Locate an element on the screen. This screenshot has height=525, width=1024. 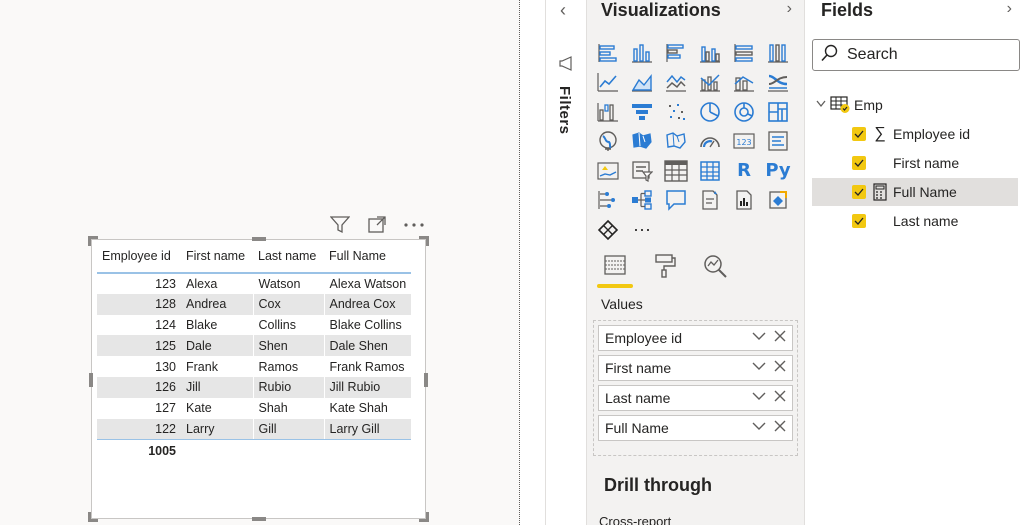
value-field-pill: Employee id is located at coordinates (695, 338).